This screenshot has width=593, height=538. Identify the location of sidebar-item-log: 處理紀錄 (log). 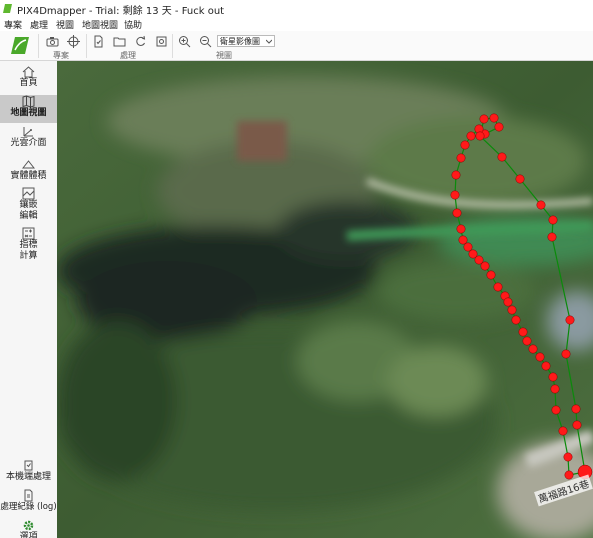
(28, 503).